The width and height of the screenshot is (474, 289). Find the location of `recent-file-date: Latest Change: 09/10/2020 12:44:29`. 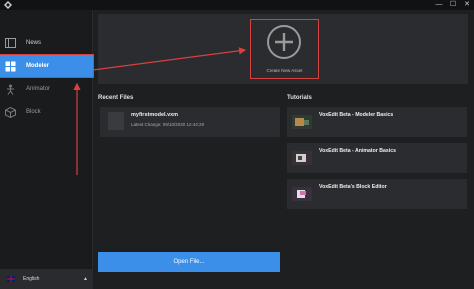

recent-file-date: Latest Change: 09/10/2020 12:44:29 is located at coordinates (168, 124).